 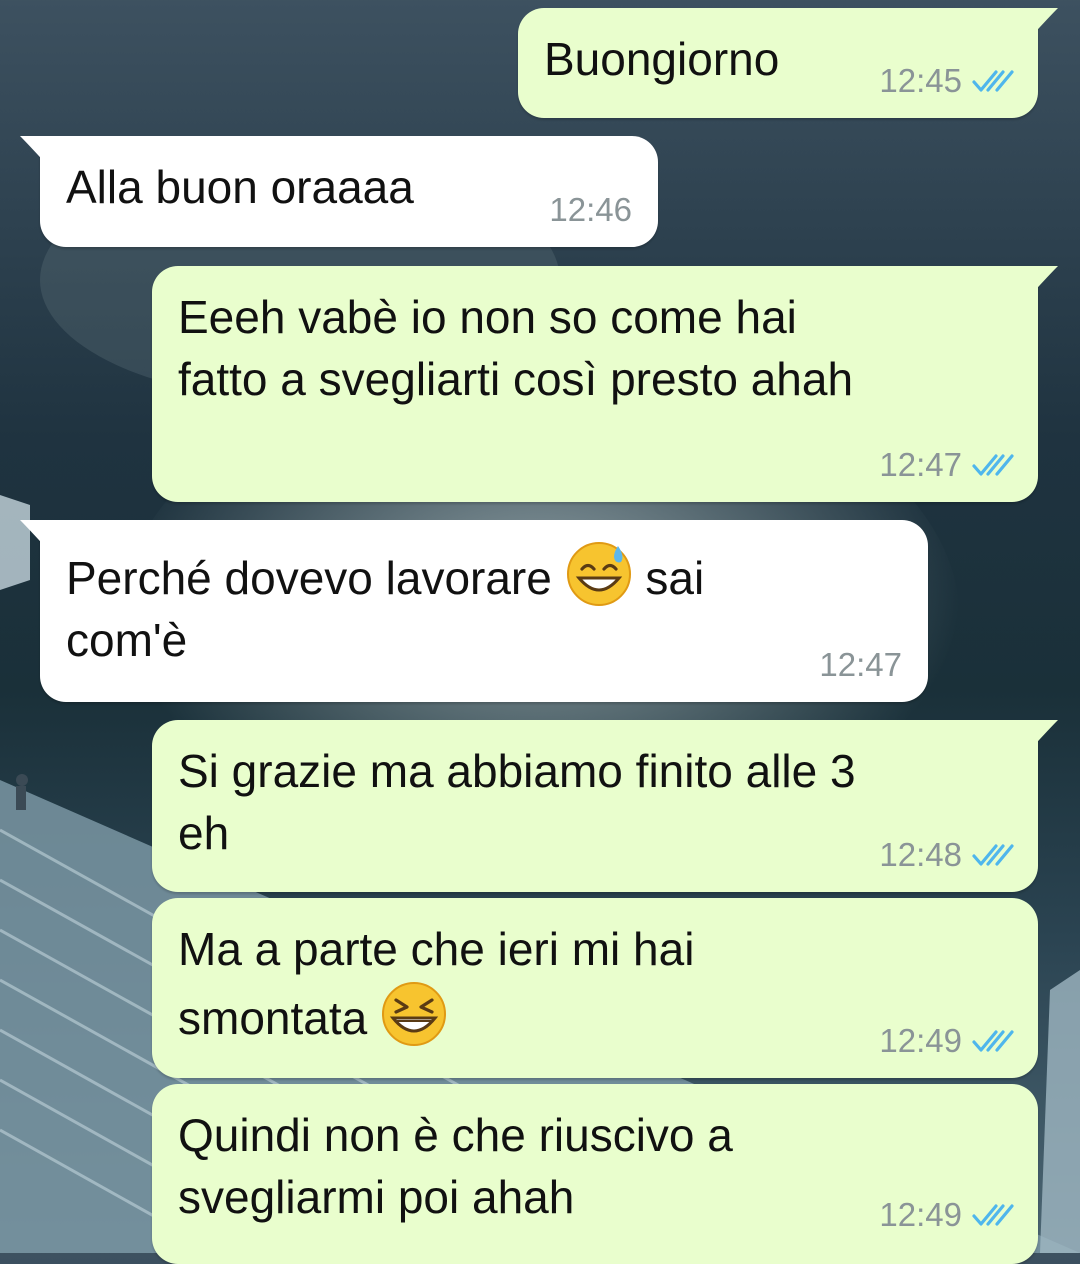 What do you see at coordinates (240, 187) in the screenshot?
I see `message-text: Alla buon oraaaa` at bounding box center [240, 187].